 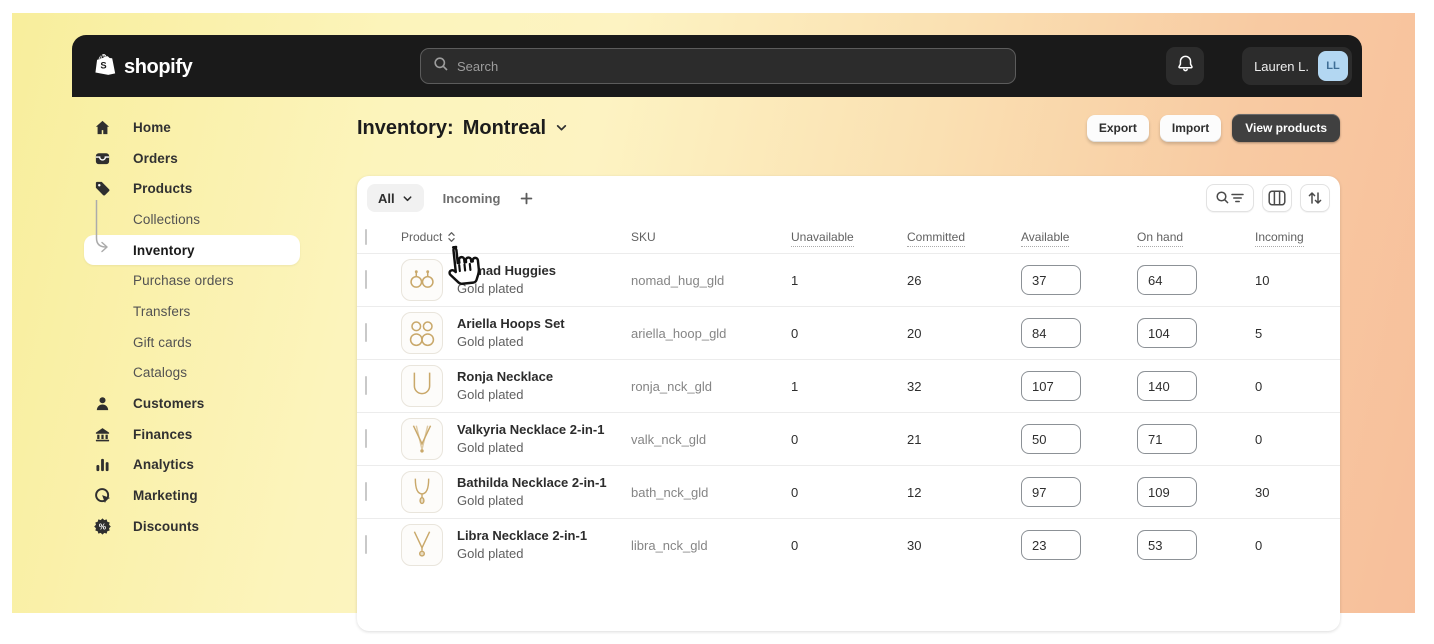 What do you see at coordinates (395, 198) in the screenshot?
I see `filter-all-dropdown: All` at bounding box center [395, 198].